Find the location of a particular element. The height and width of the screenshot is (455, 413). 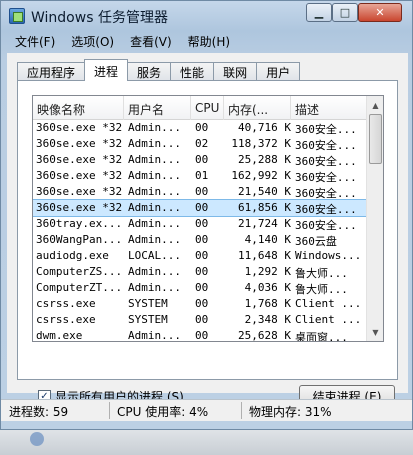

column-user-name: 用户名 is located at coordinates (157, 108).